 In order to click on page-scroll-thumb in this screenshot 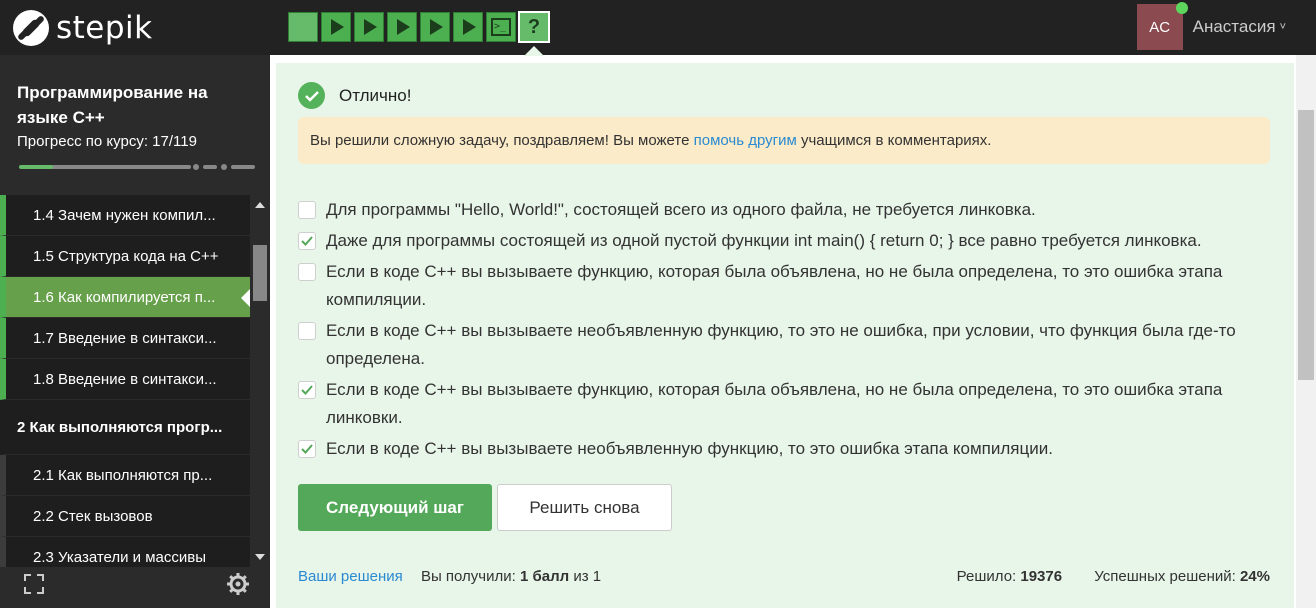, I will do `click(1306, 245)`.